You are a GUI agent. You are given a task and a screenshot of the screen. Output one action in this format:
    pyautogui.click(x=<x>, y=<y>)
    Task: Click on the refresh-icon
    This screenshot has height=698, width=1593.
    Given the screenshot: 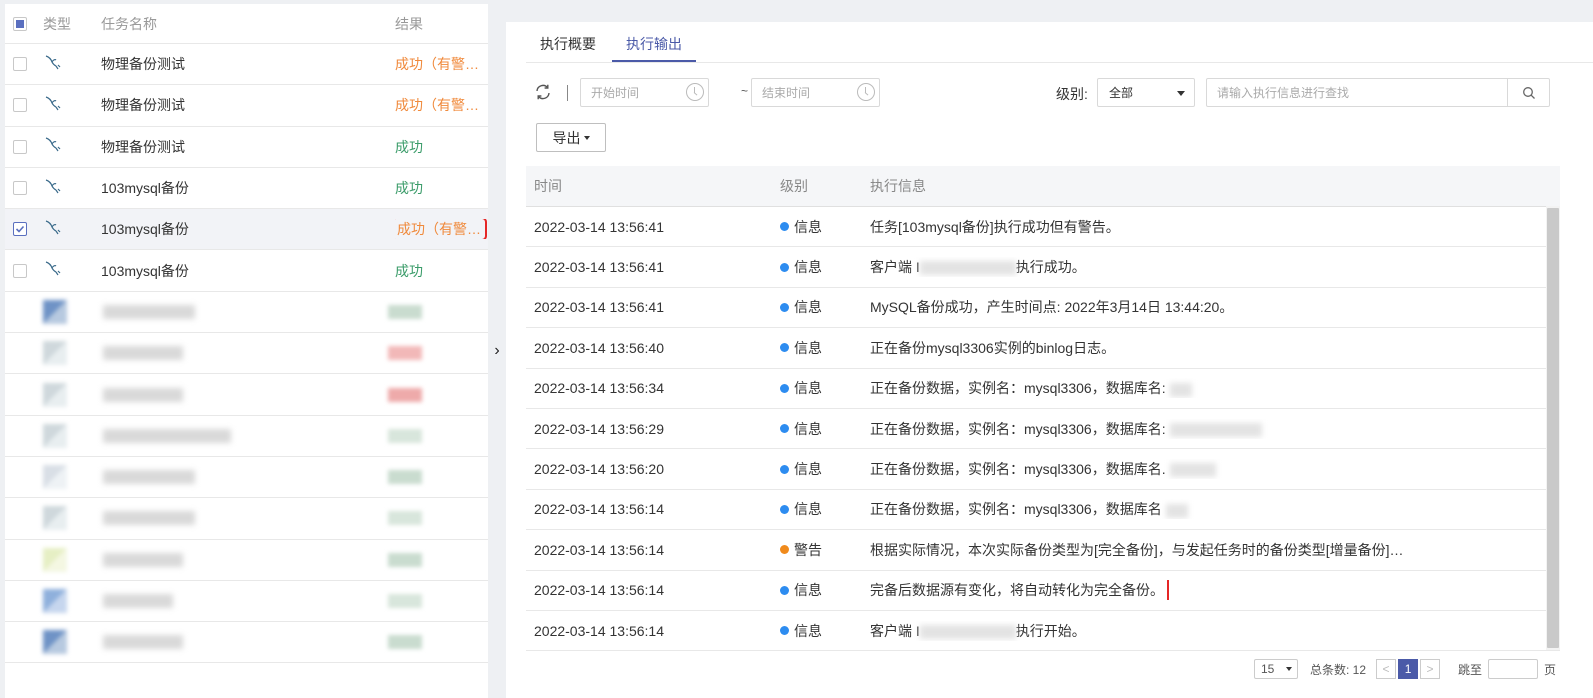 What is the action you would take?
    pyautogui.click(x=544, y=93)
    